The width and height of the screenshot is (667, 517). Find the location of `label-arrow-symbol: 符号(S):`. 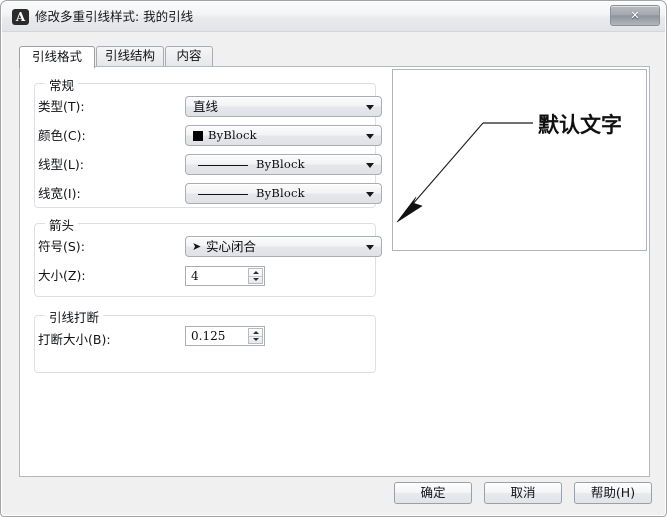

label-arrow-symbol: 符号(S): is located at coordinates (61, 246).